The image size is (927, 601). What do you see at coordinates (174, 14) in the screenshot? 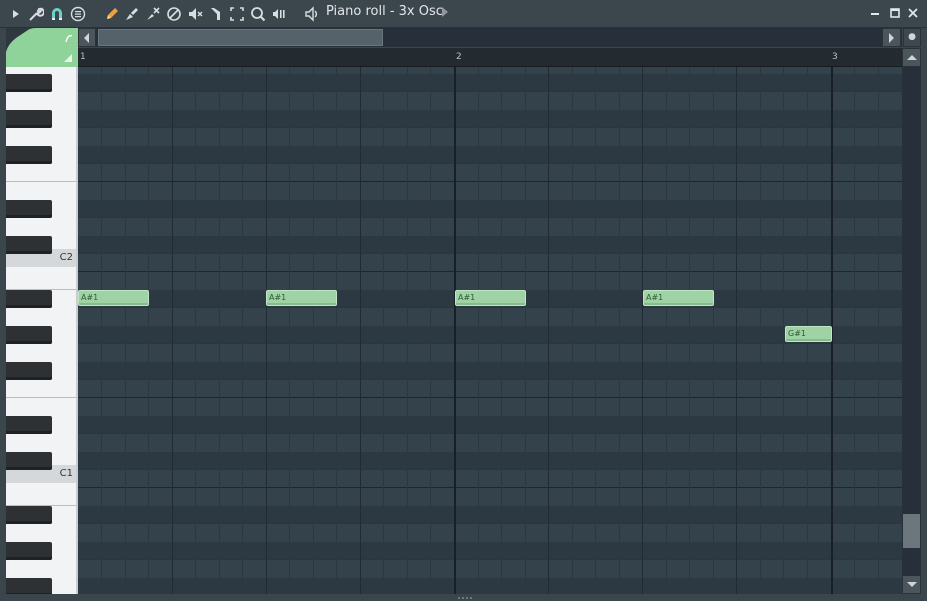
I see `mute-icon` at bounding box center [174, 14].